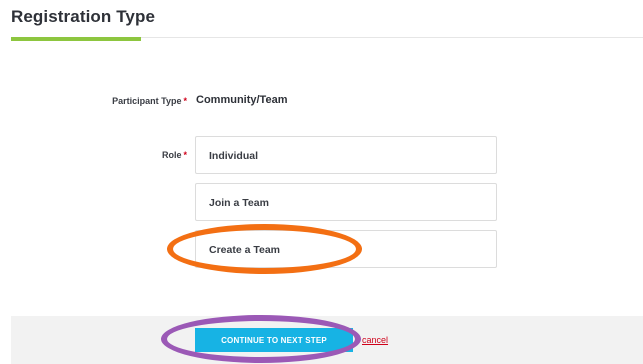 This screenshot has width=643, height=364. Describe the element at coordinates (346, 249) in the screenshot. I see `role-option-create-team: Create a Team` at that location.